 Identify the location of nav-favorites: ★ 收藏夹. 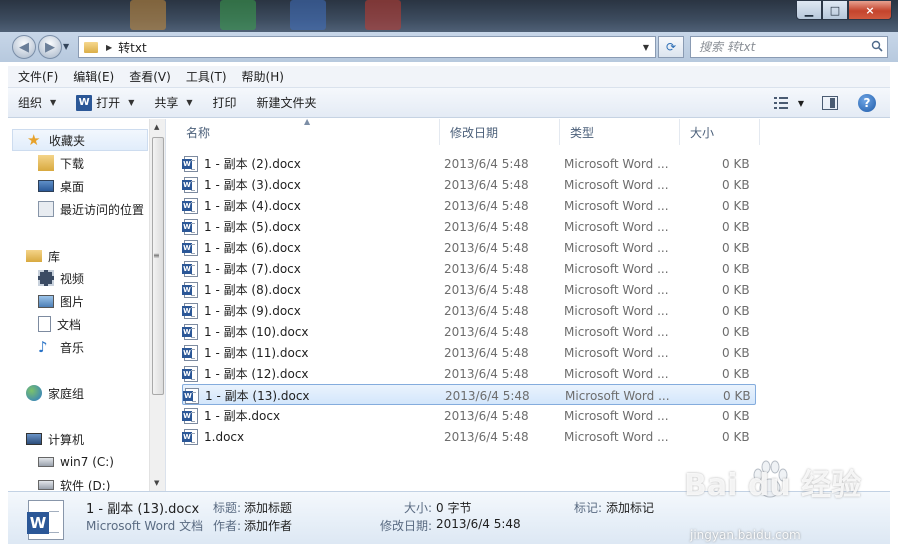
(80, 140).